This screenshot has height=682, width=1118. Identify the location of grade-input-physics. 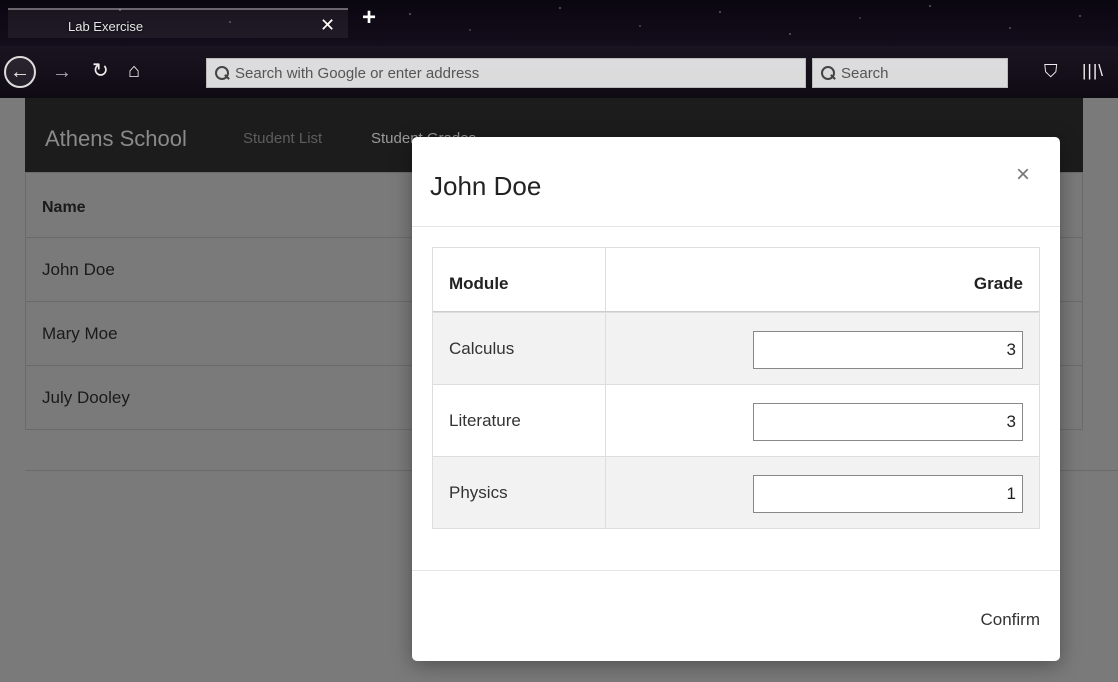
(888, 494).